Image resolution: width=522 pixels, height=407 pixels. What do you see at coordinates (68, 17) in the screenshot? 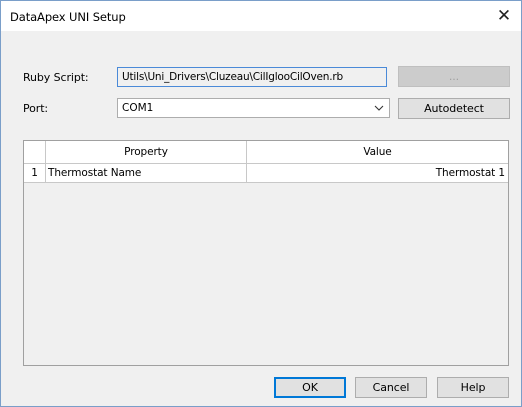
I see `window-title: DataApex UNI Setup` at bounding box center [68, 17].